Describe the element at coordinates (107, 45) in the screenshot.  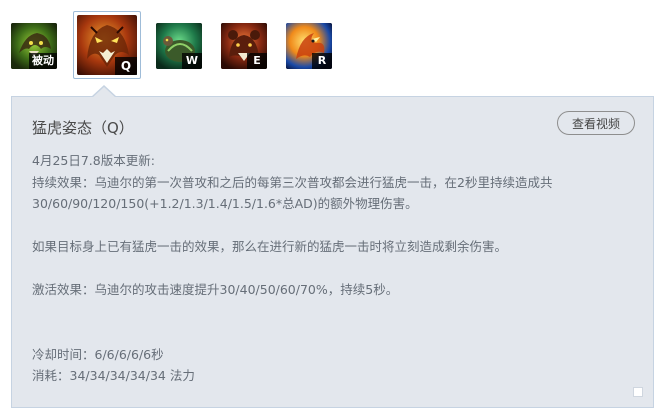
I see `skill-q-button: Q` at that location.